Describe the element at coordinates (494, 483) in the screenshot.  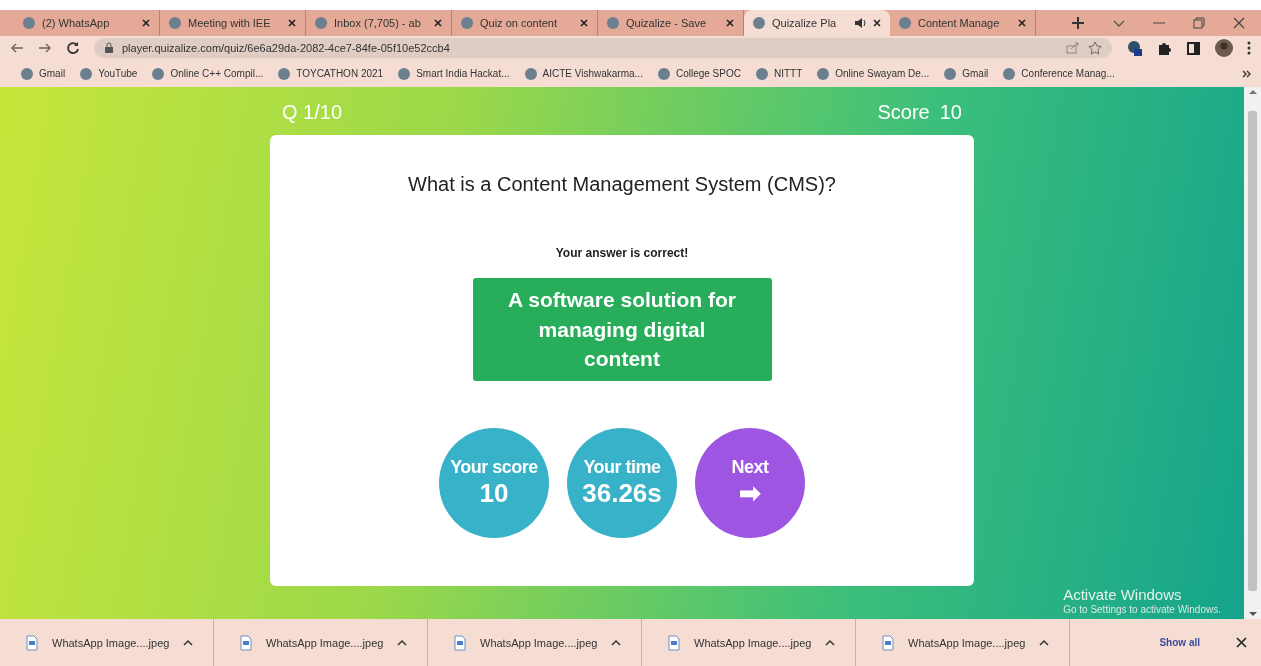
I see `stat-circle: Your score 10` at that location.